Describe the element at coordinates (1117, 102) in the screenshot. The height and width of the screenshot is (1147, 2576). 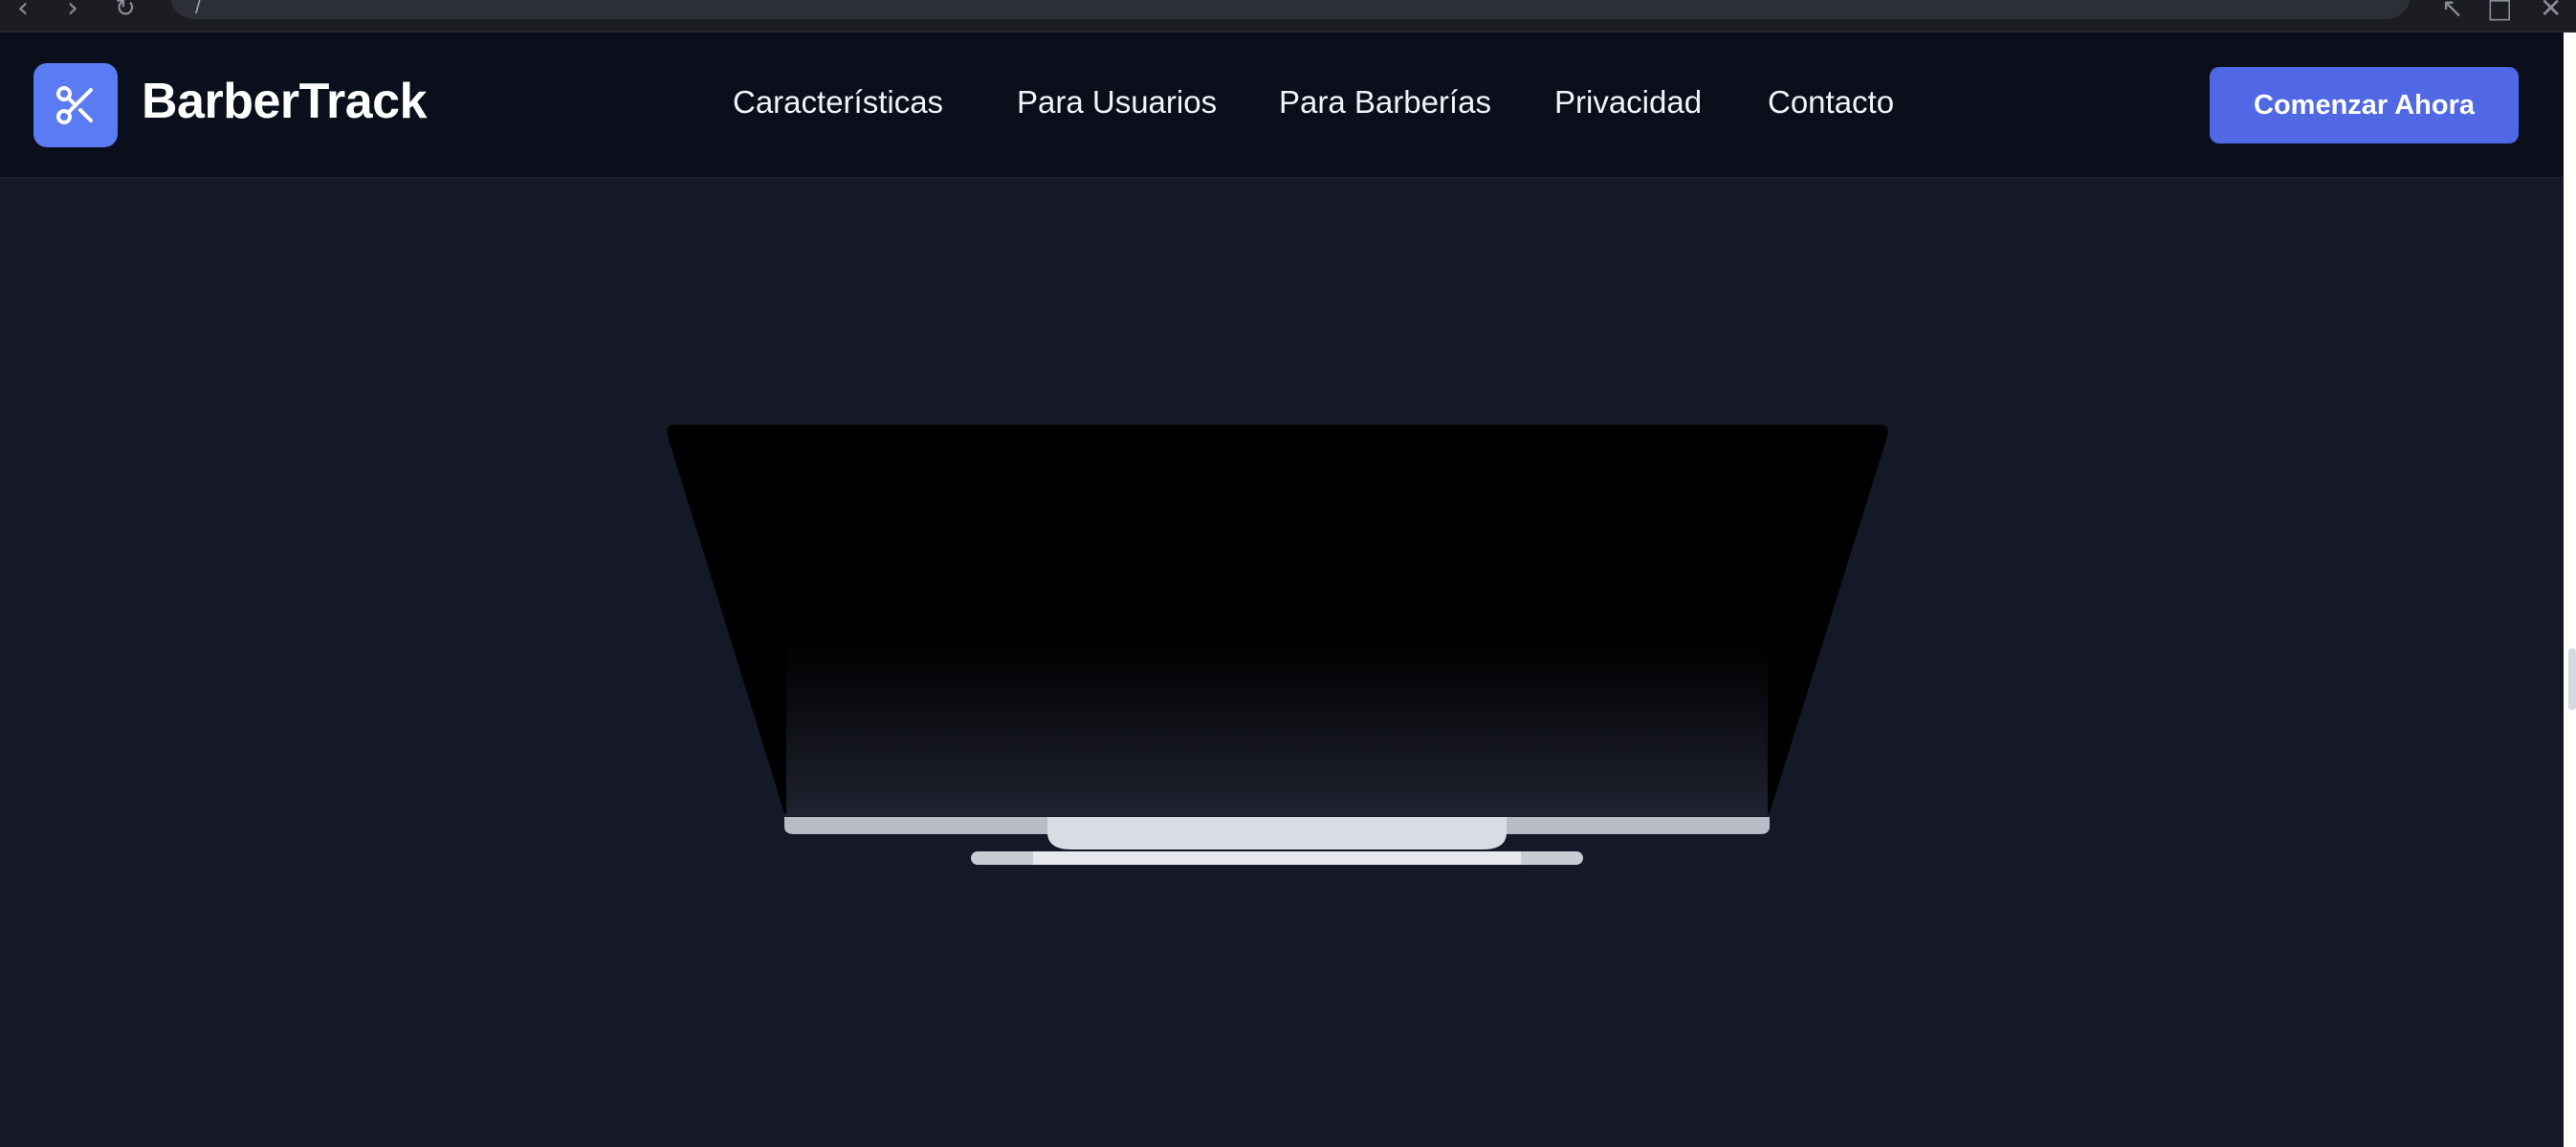
I see `nav-link-users: Para Usuarios` at that location.